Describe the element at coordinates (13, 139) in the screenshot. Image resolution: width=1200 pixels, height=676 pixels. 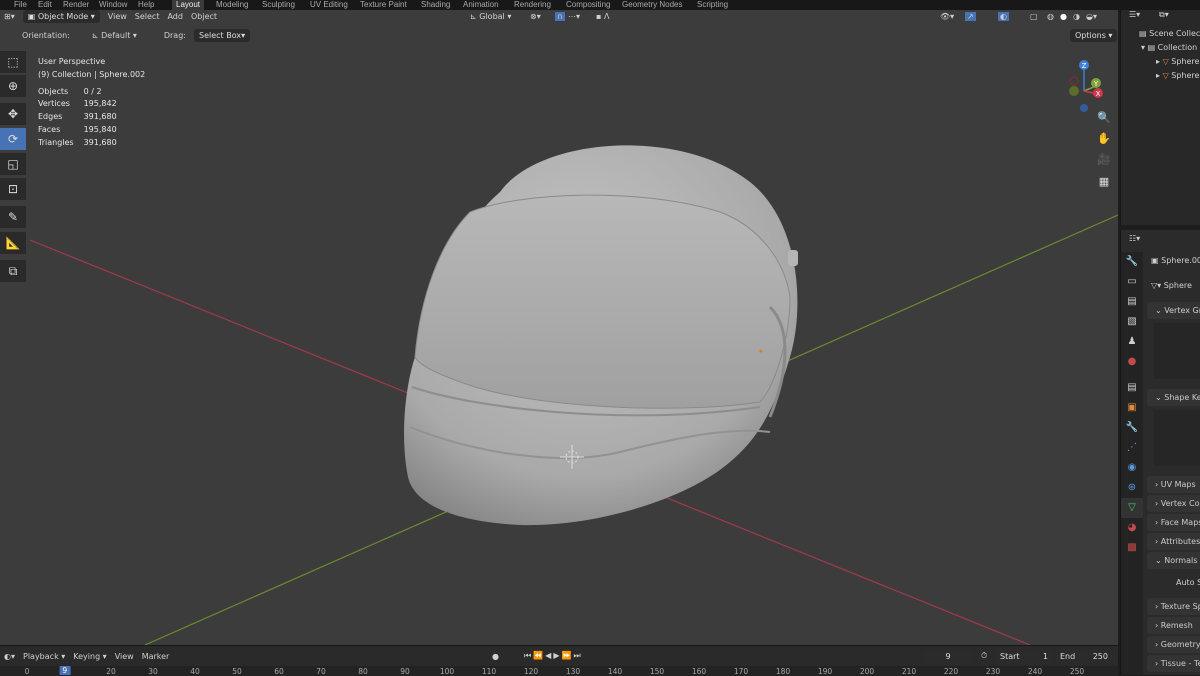
I see `rotate-tool-icon: ⟳` at that location.